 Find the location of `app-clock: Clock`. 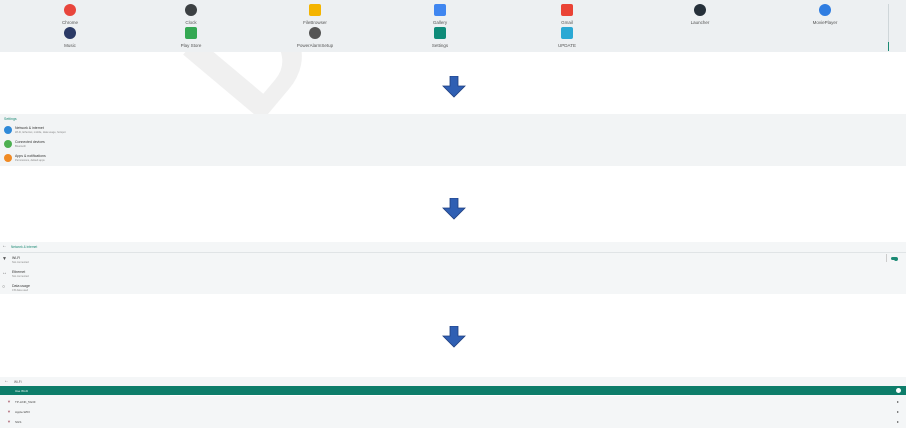

app-clock: Clock is located at coordinates (191, 14).